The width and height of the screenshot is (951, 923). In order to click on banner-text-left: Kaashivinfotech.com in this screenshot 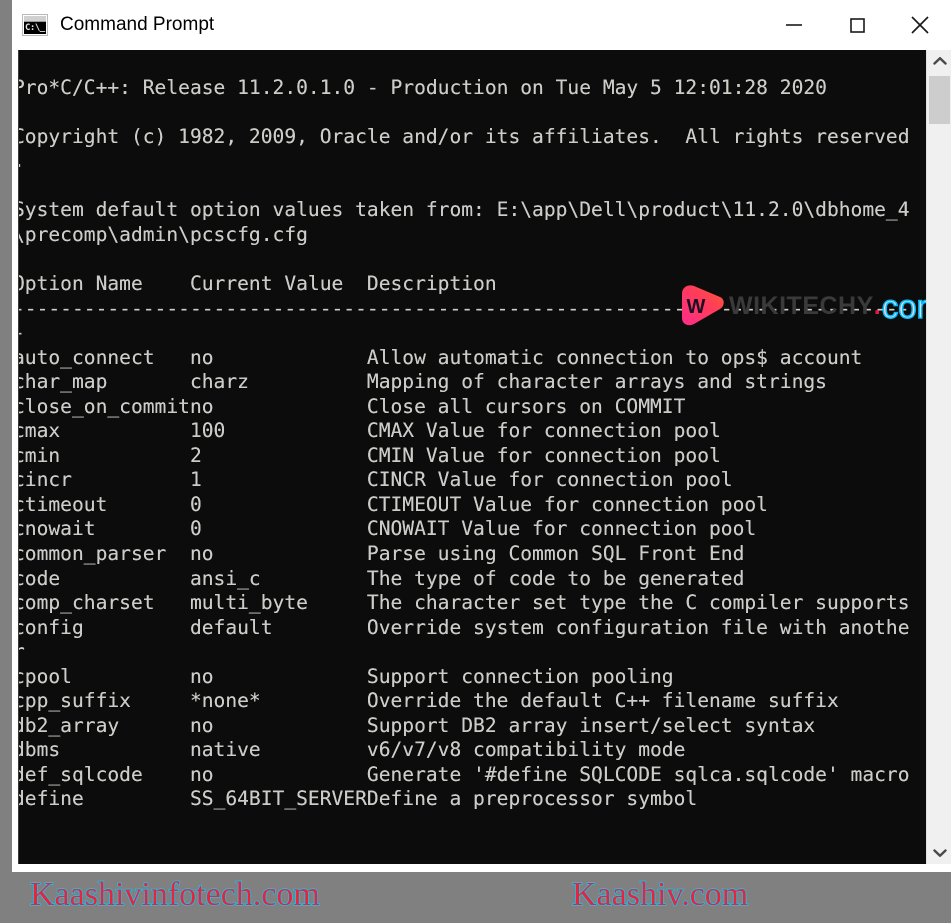, I will do `click(174, 894)`.